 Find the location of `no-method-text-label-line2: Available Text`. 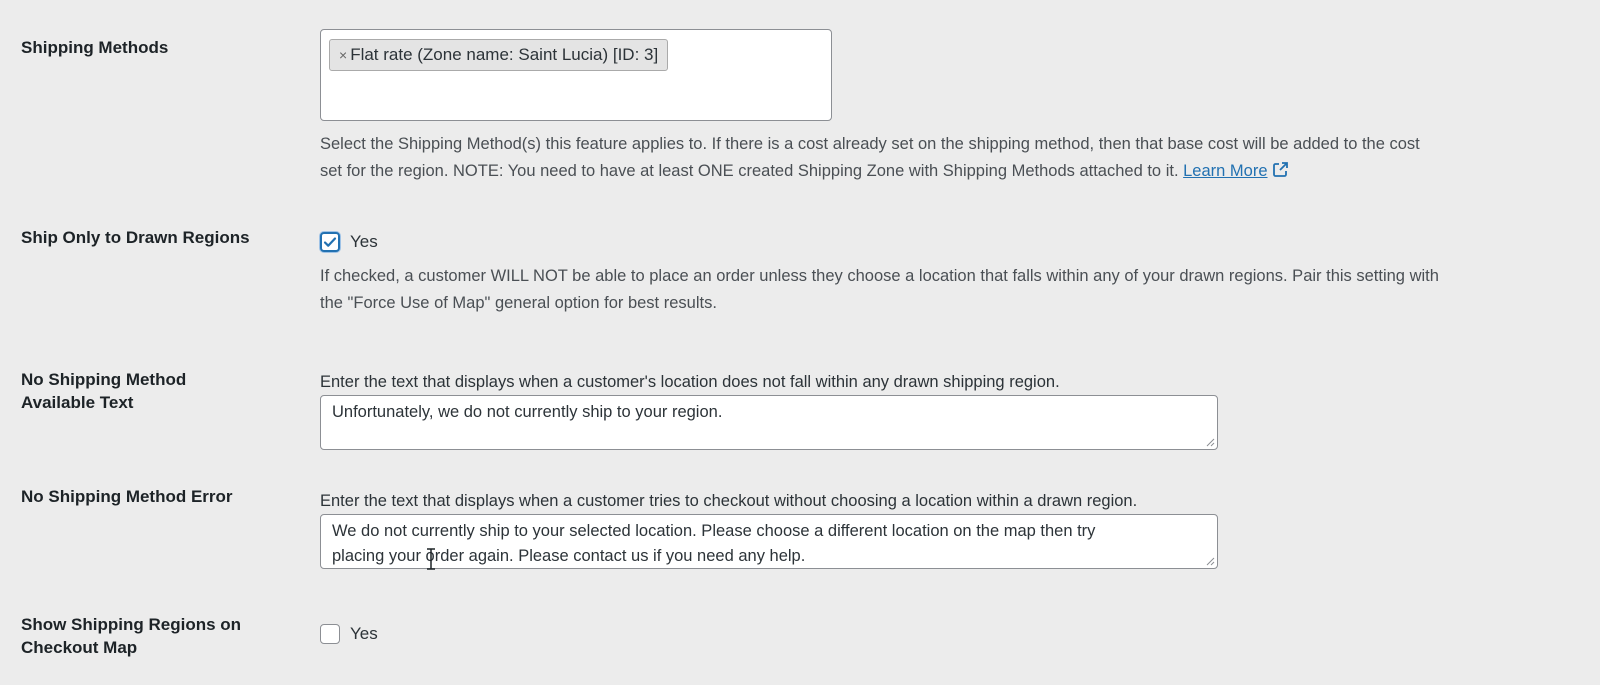

no-method-text-label-line2: Available Text is located at coordinates (77, 402).